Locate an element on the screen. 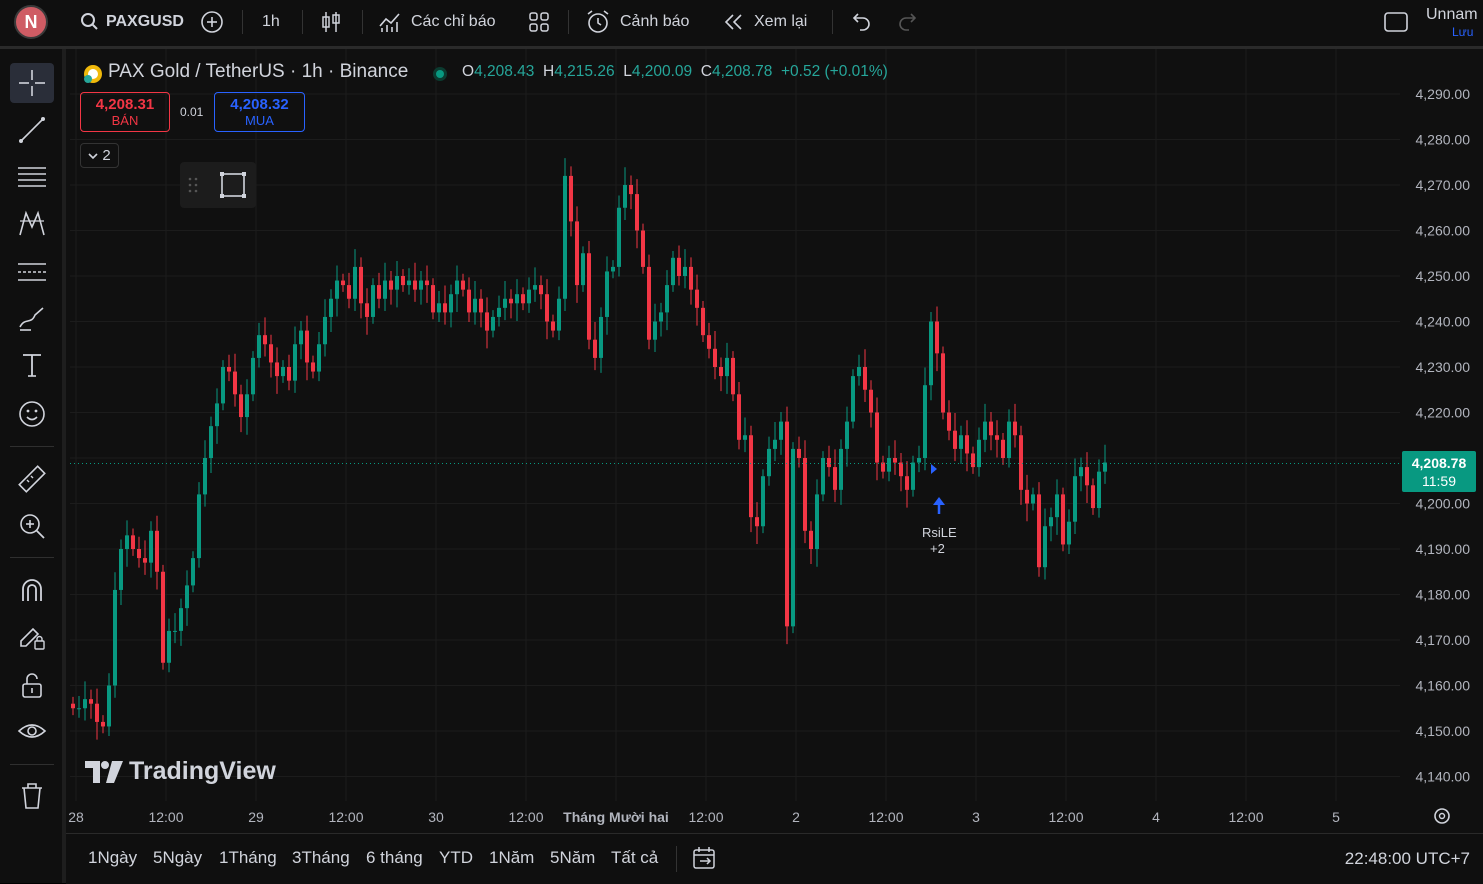  strategy-signal-marker: RsiLE +2 is located at coordinates (939, 510).